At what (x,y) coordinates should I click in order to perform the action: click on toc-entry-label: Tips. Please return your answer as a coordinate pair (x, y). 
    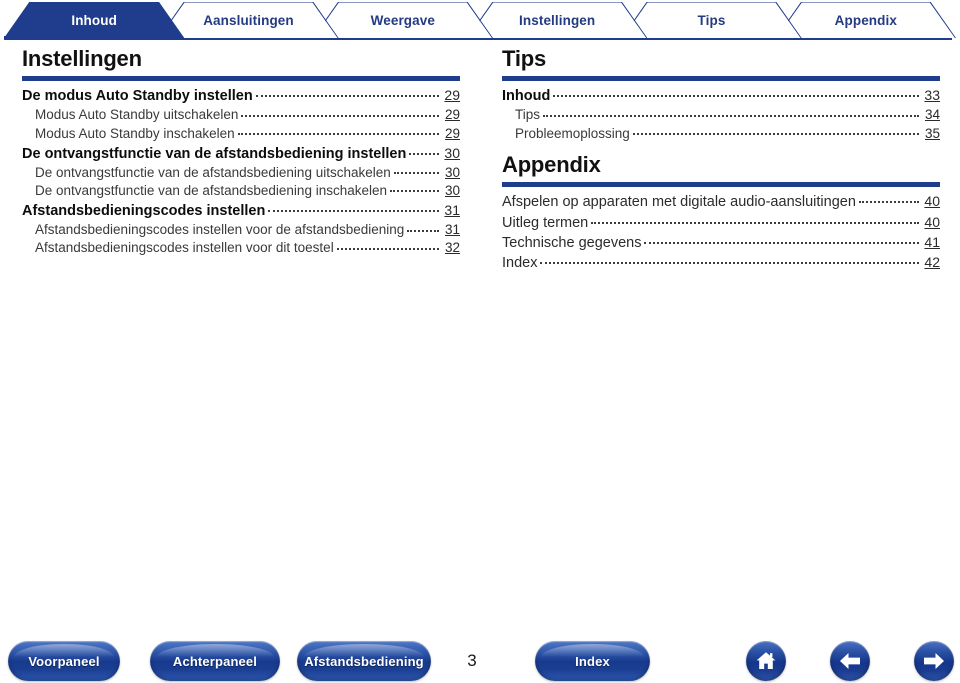
    Looking at the image, I should click on (528, 115).